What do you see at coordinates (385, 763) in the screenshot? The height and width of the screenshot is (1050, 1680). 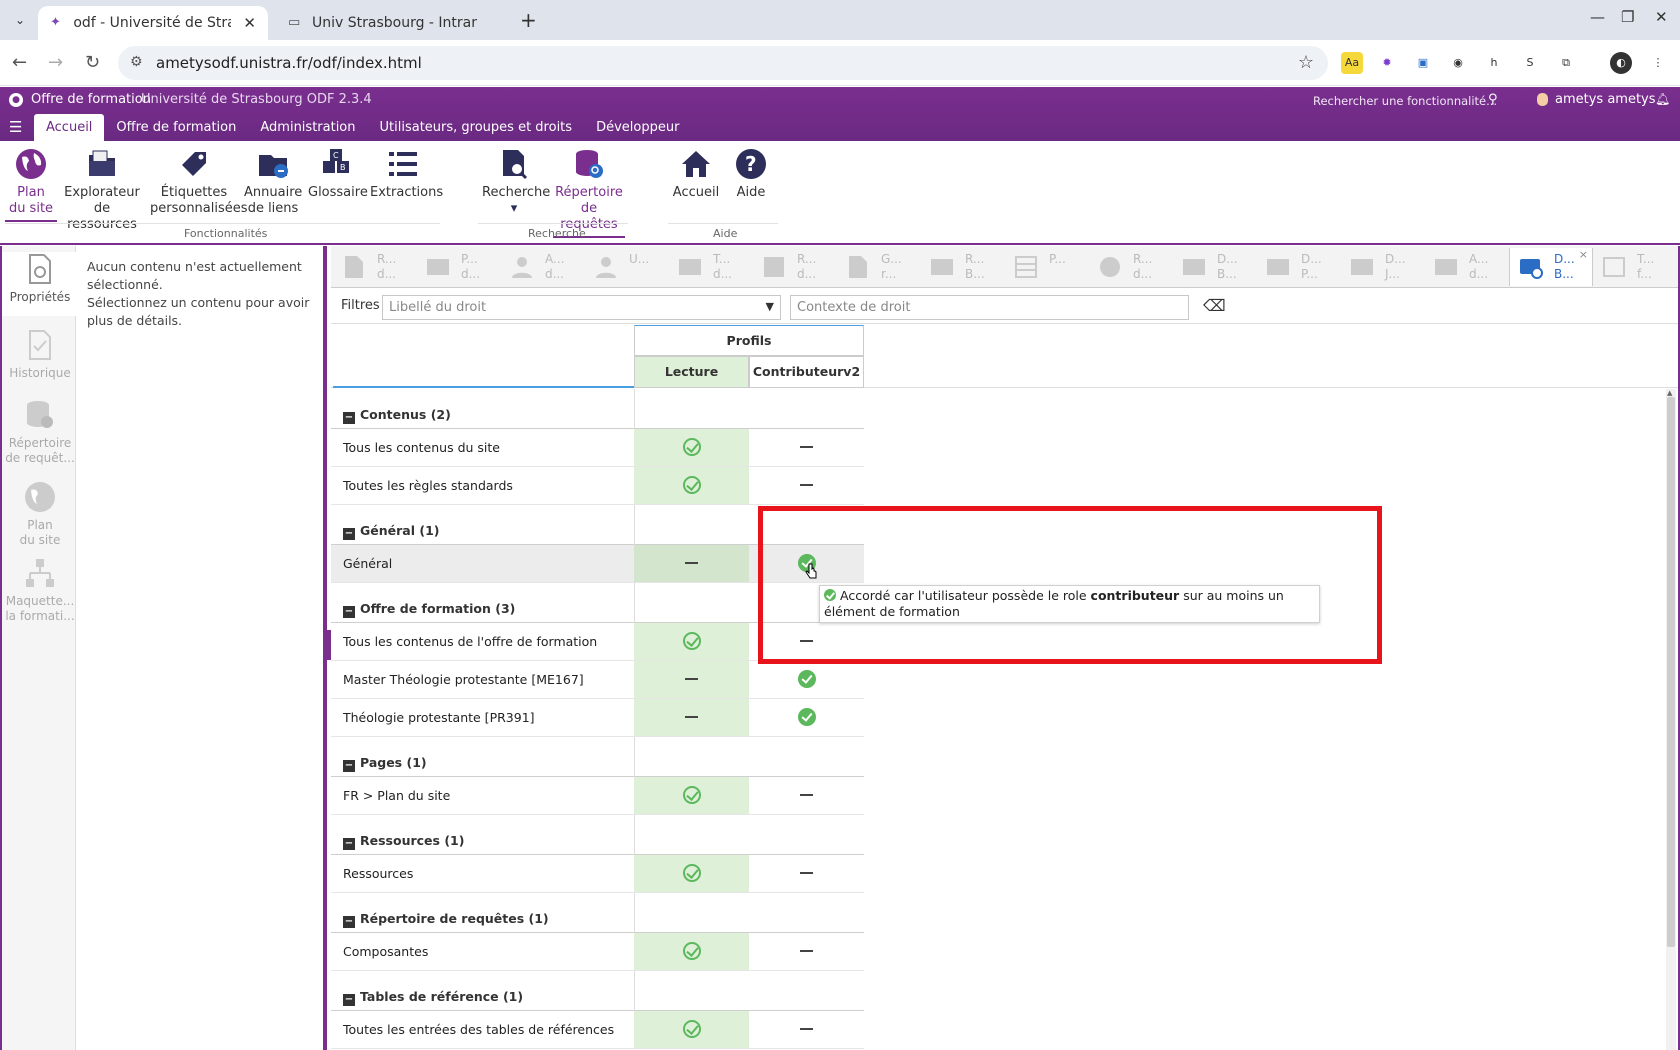 I see `group-name: − Pages (1)` at bounding box center [385, 763].